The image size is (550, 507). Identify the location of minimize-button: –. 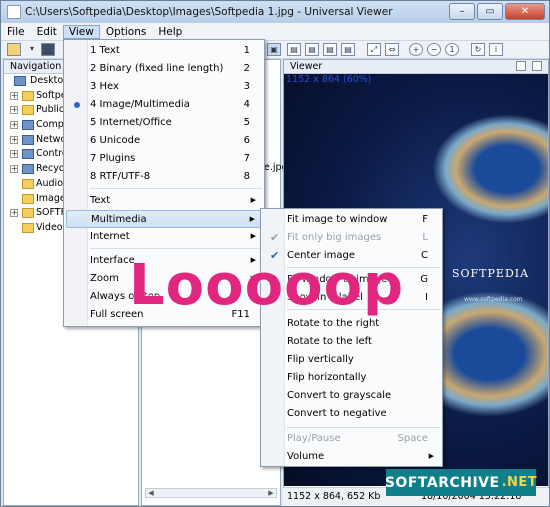
(462, 11).